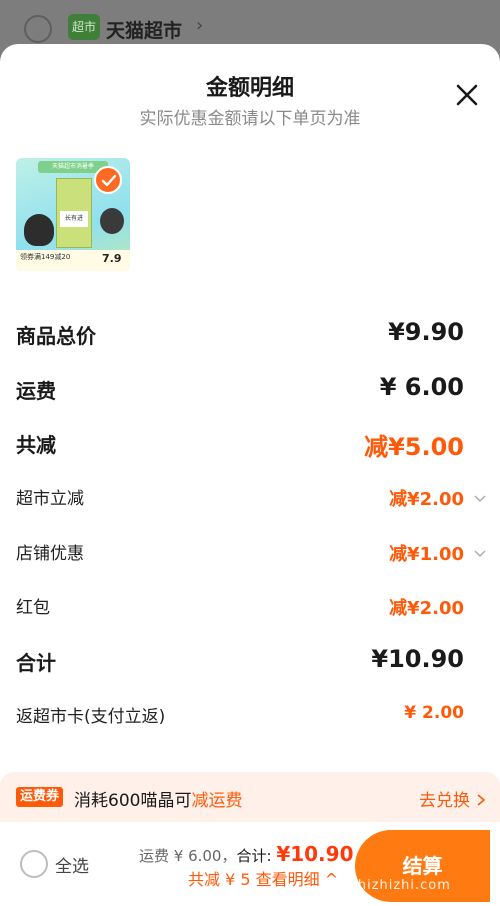 This screenshot has height=906, width=500. What do you see at coordinates (414, 447) in the screenshot?
I see `row-value: 减¥5.00` at bounding box center [414, 447].